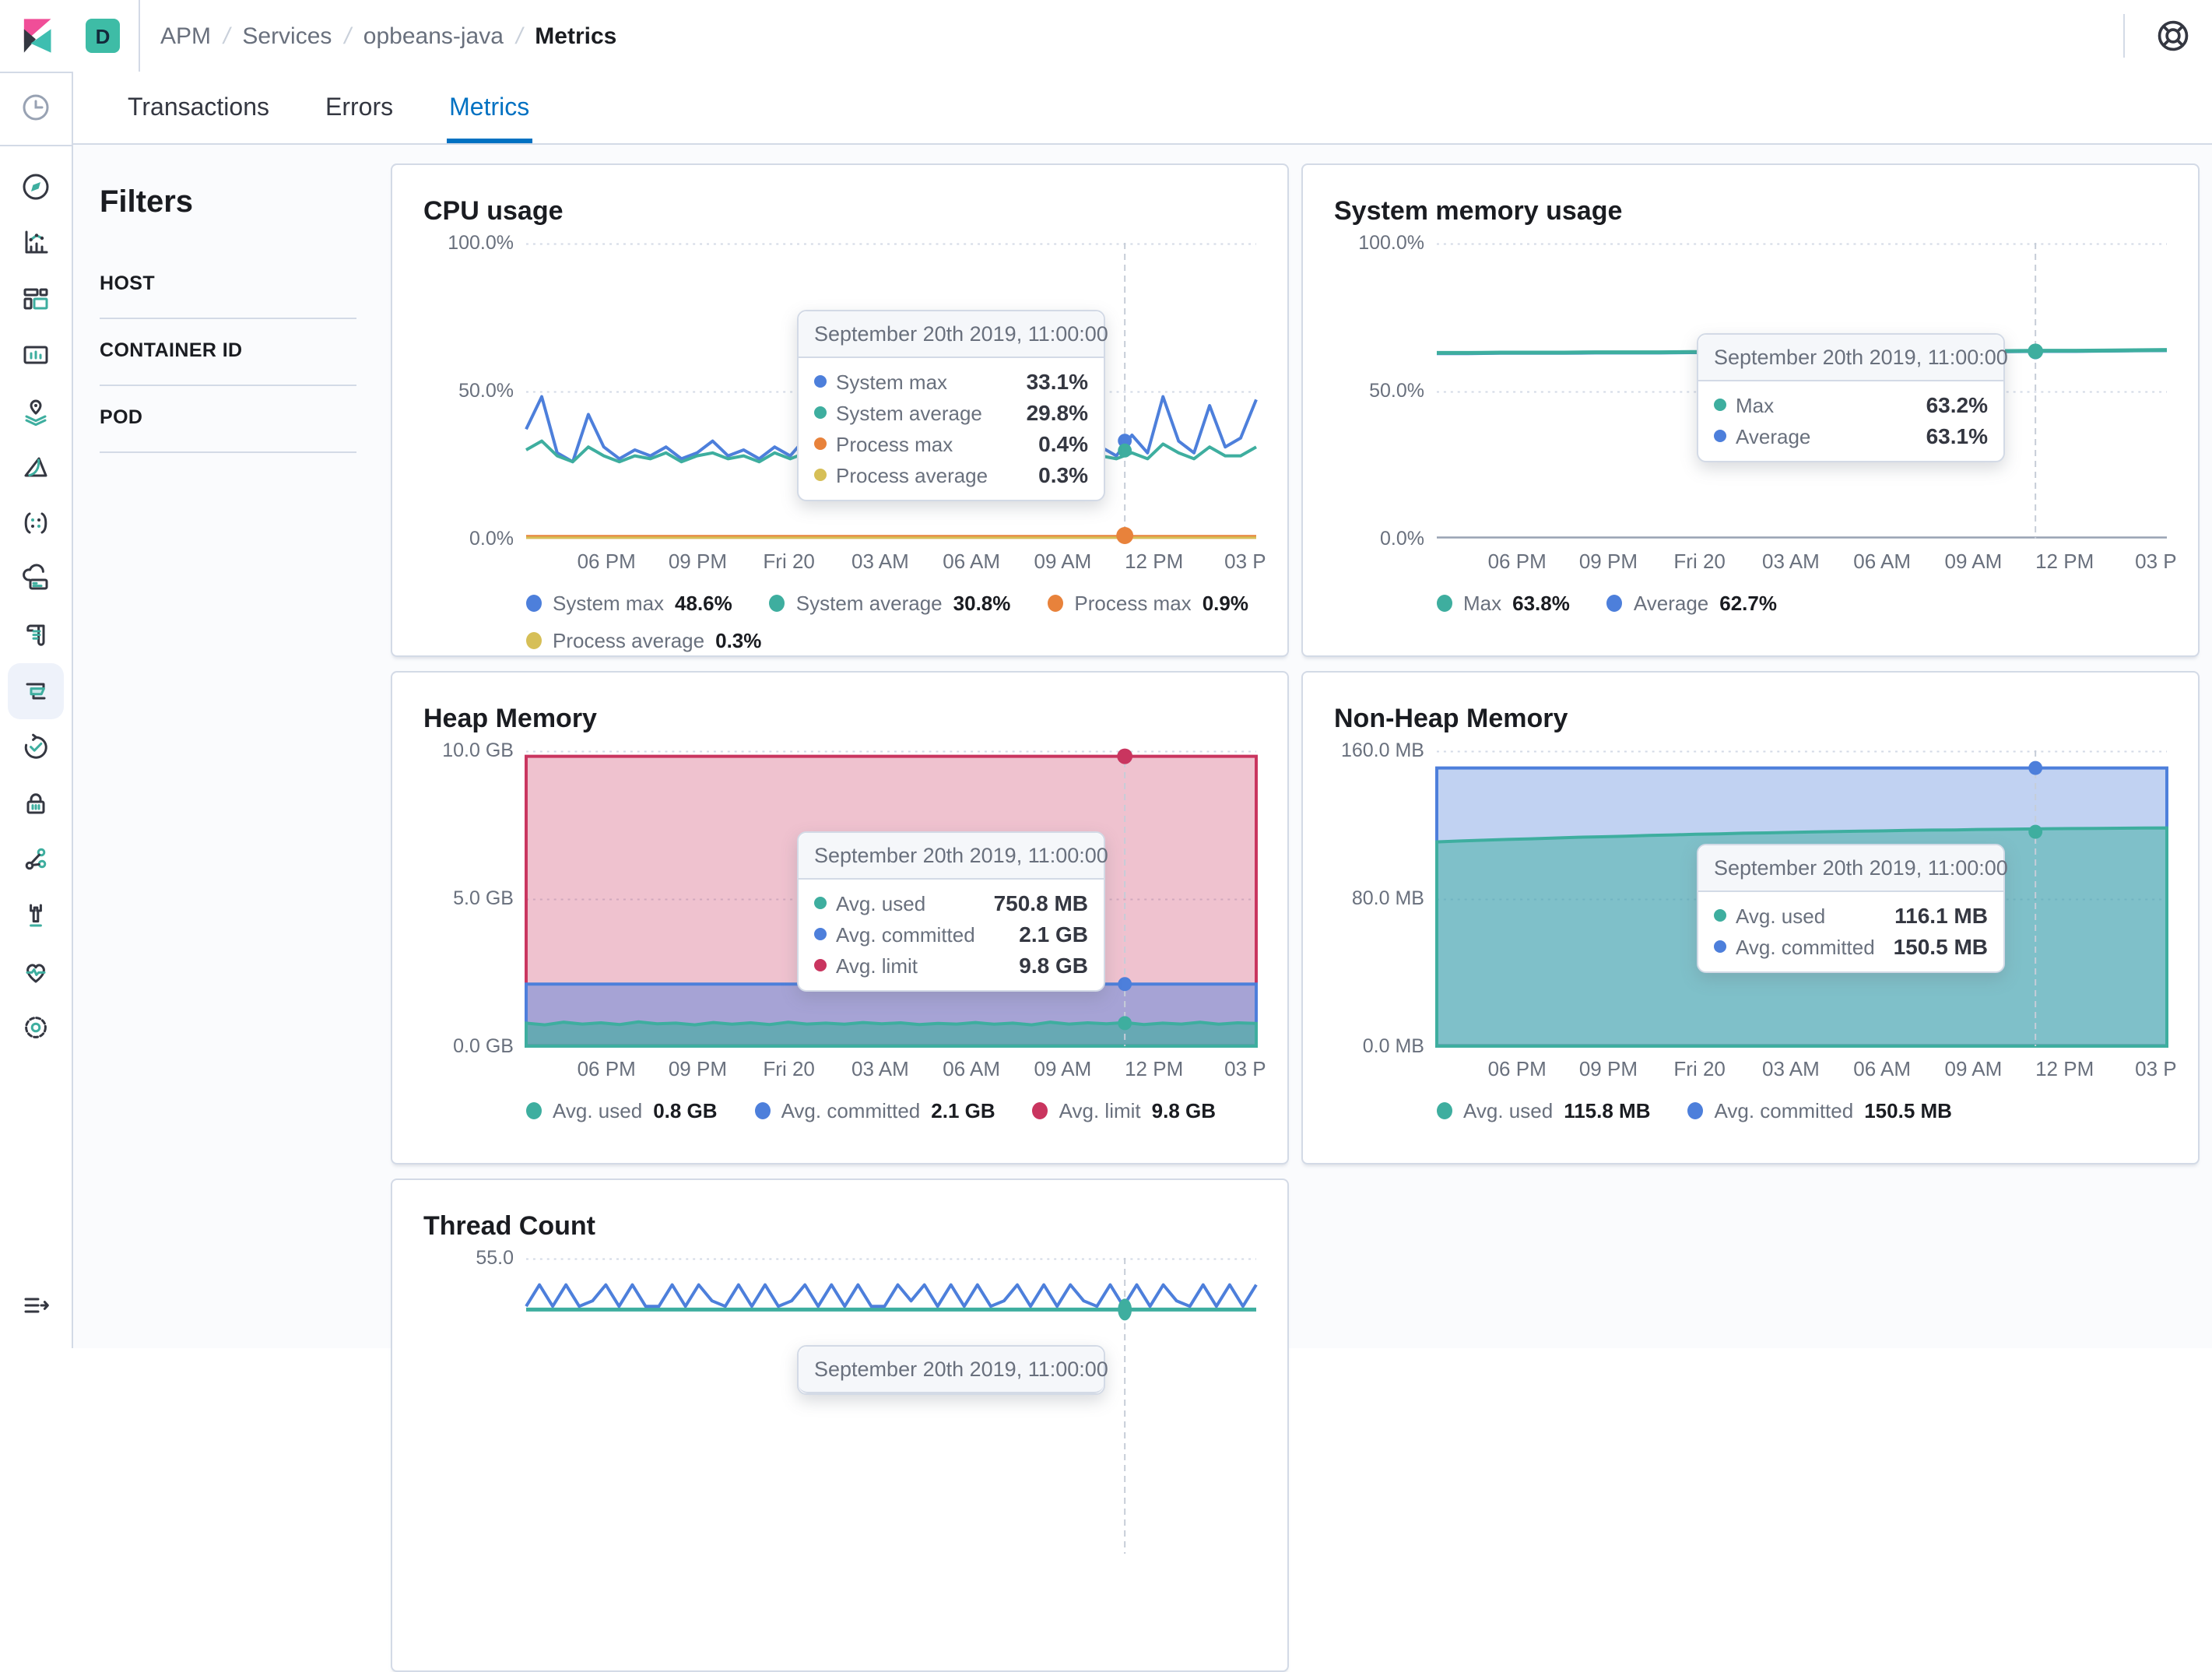 This screenshot has width=2212, height=1672. I want to click on filter-section-pod: POD, so click(228, 420).